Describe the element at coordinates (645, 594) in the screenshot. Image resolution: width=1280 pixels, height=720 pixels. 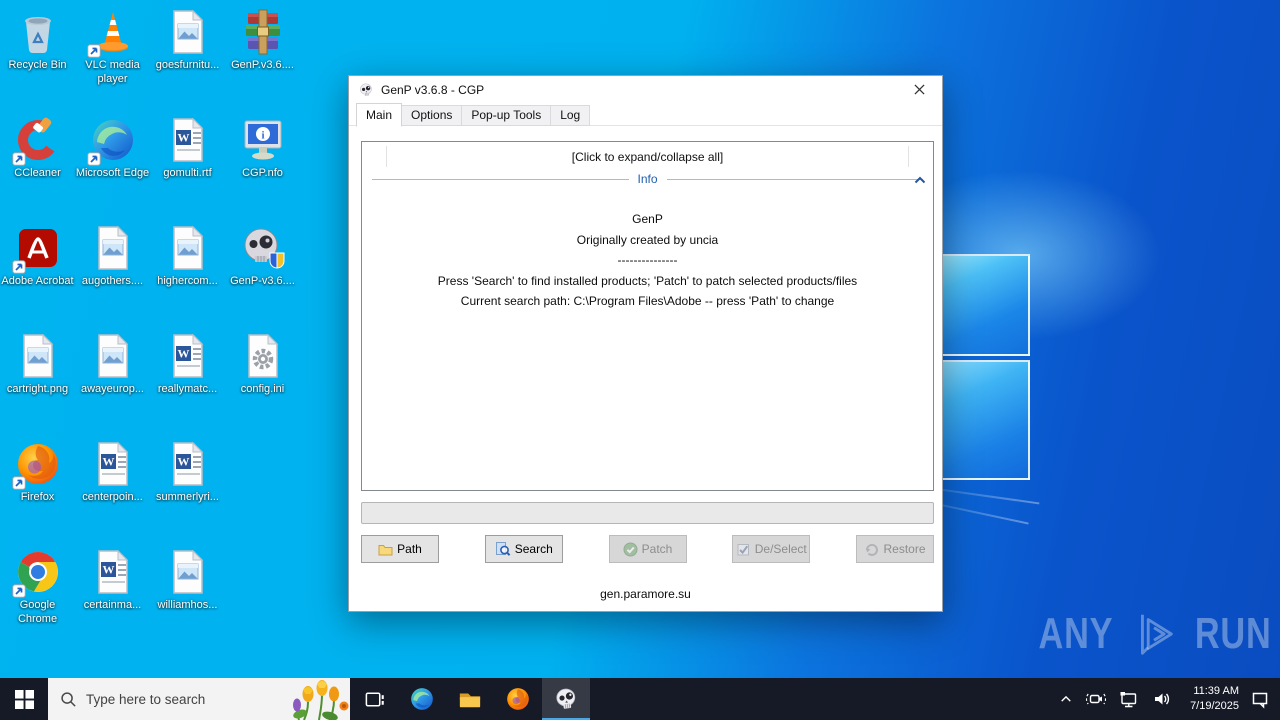
I see `window-footer-link: gen.paramore.su` at that location.